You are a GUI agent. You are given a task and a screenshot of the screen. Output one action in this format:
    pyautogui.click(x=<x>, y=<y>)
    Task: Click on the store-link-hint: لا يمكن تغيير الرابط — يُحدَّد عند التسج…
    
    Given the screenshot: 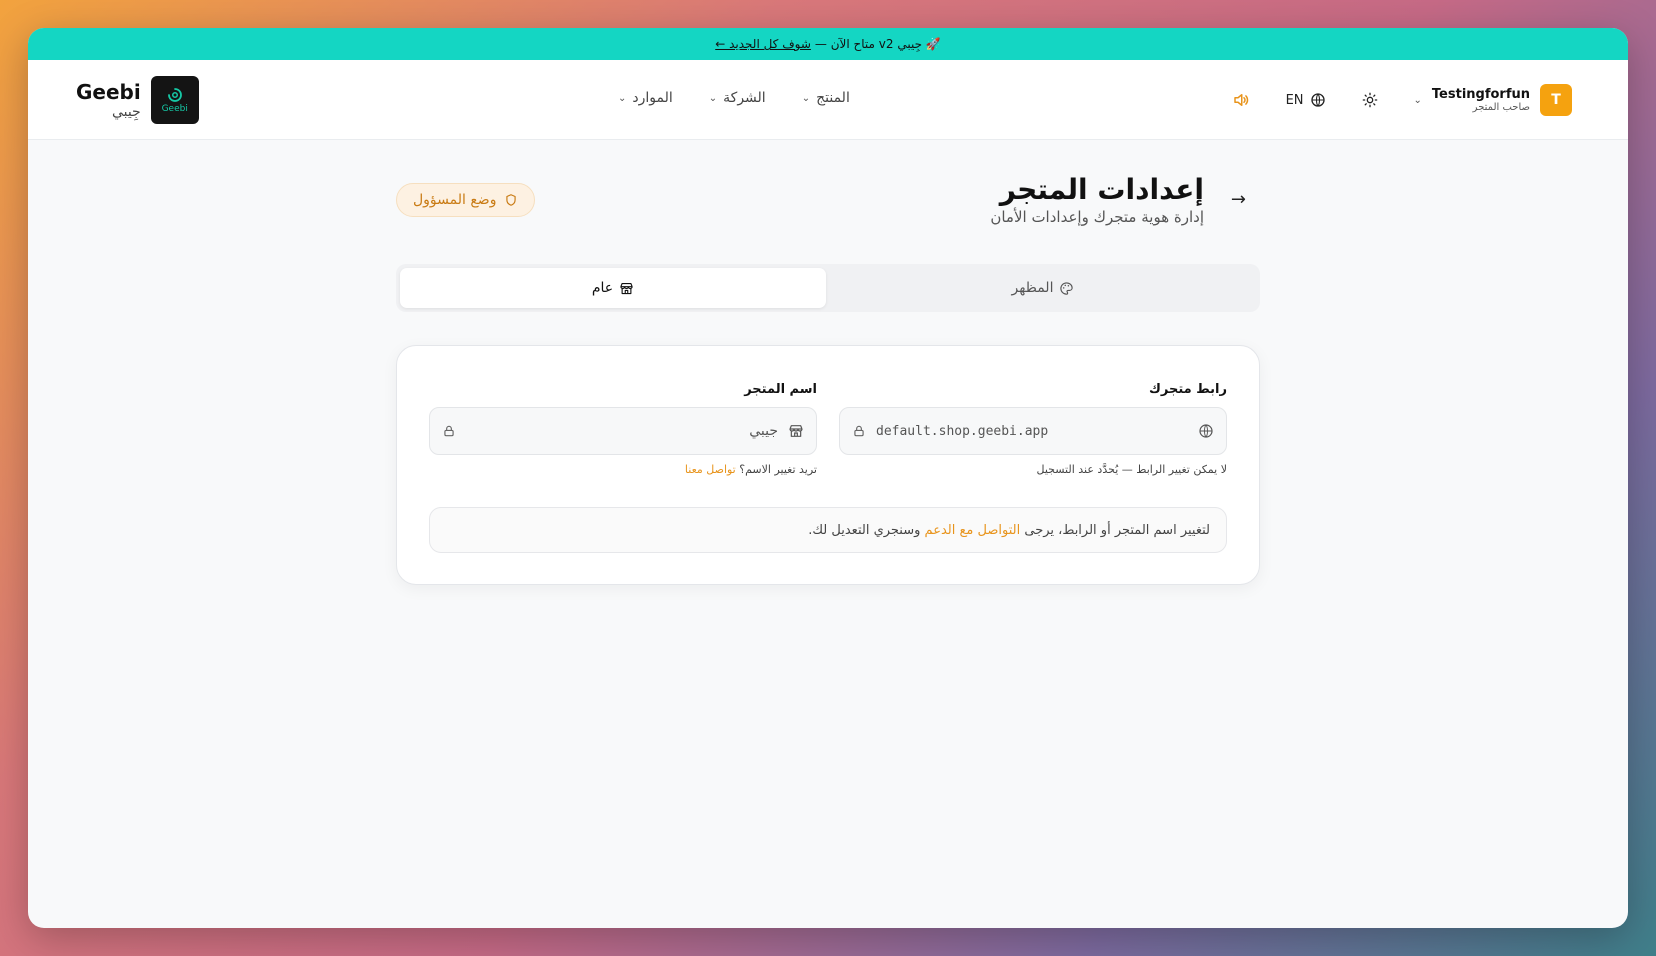 What is the action you would take?
    pyautogui.click(x=1131, y=469)
    